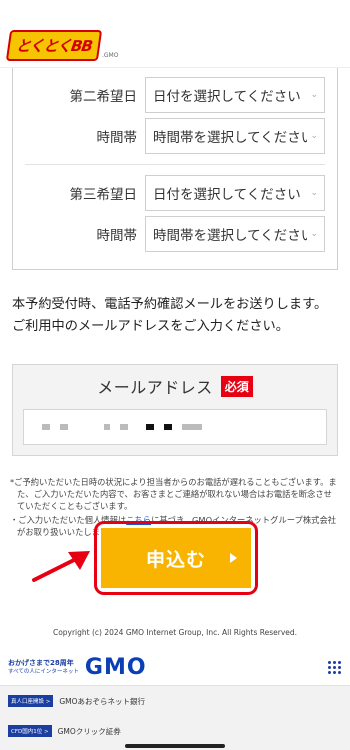 This screenshot has width=350, height=750. I want to click on third-date-select: 日付を選択してください ⌄, so click(235, 193).